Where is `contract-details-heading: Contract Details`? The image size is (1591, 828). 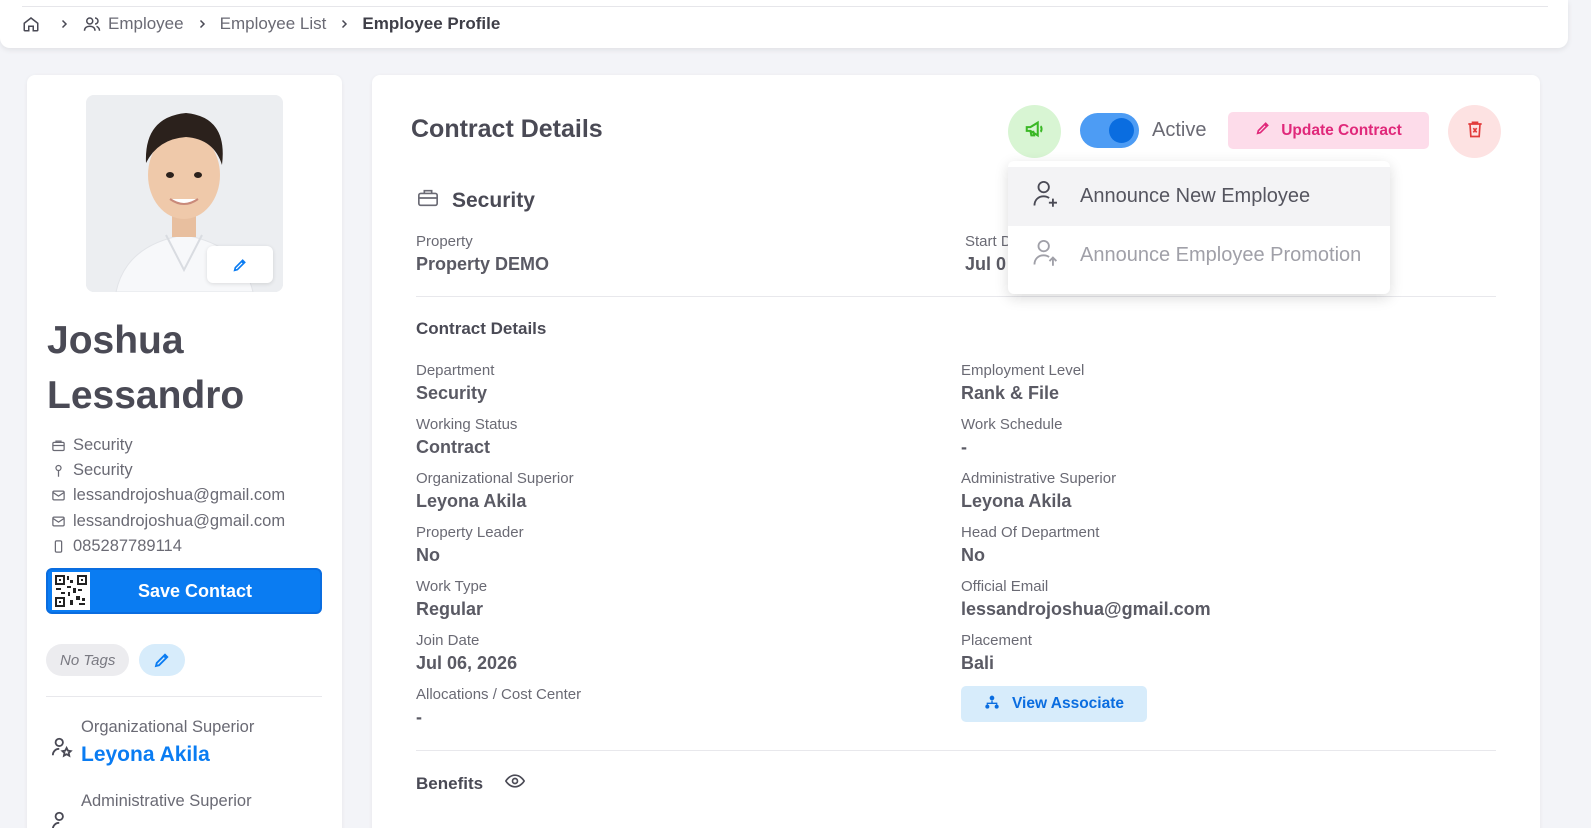
contract-details-heading: Contract Details is located at coordinates (481, 328).